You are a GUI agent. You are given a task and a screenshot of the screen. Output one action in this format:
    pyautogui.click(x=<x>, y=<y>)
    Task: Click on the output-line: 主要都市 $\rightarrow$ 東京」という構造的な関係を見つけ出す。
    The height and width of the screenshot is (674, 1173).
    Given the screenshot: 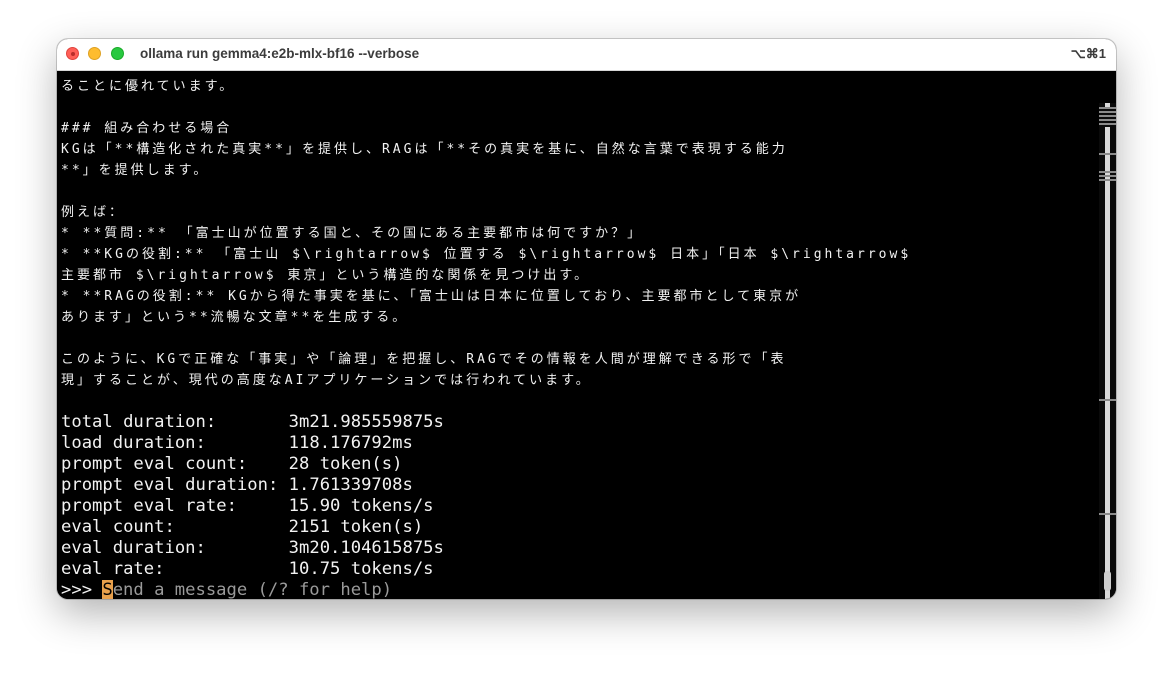 What is the action you would take?
    pyautogui.click(x=326, y=275)
    